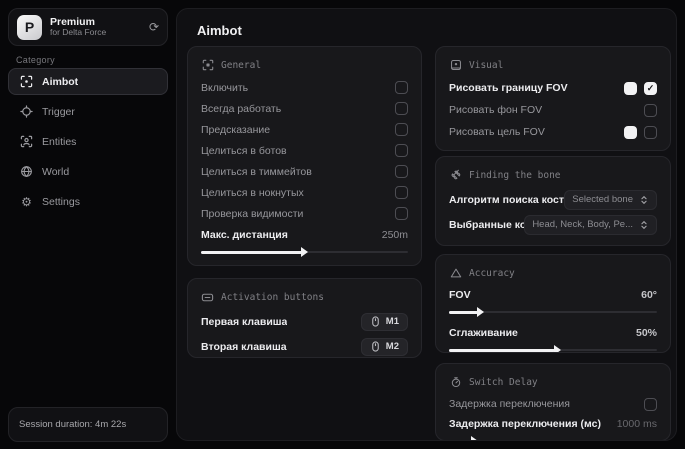 The width and height of the screenshot is (685, 449). What do you see at coordinates (241, 65) in the screenshot?
I see `section-title-general: General` at bounding box center [241, 65].